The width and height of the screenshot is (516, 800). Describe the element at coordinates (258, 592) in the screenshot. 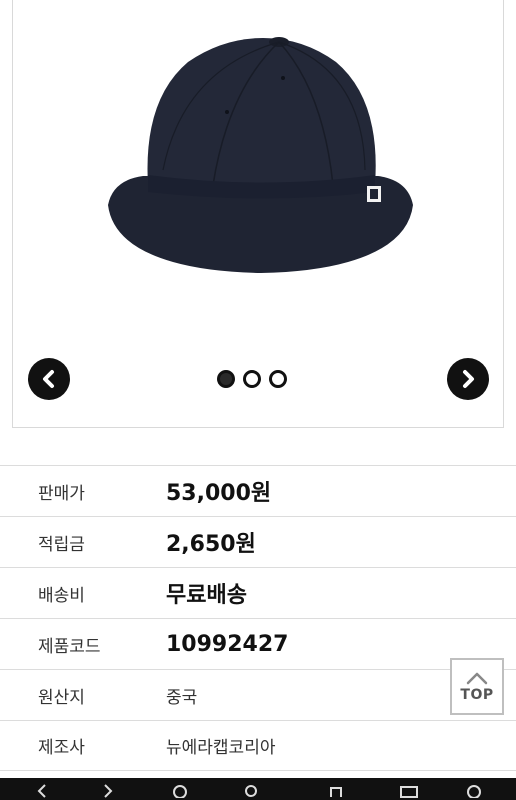

I see `shipping-row: 배송비 무료배송` at that location.